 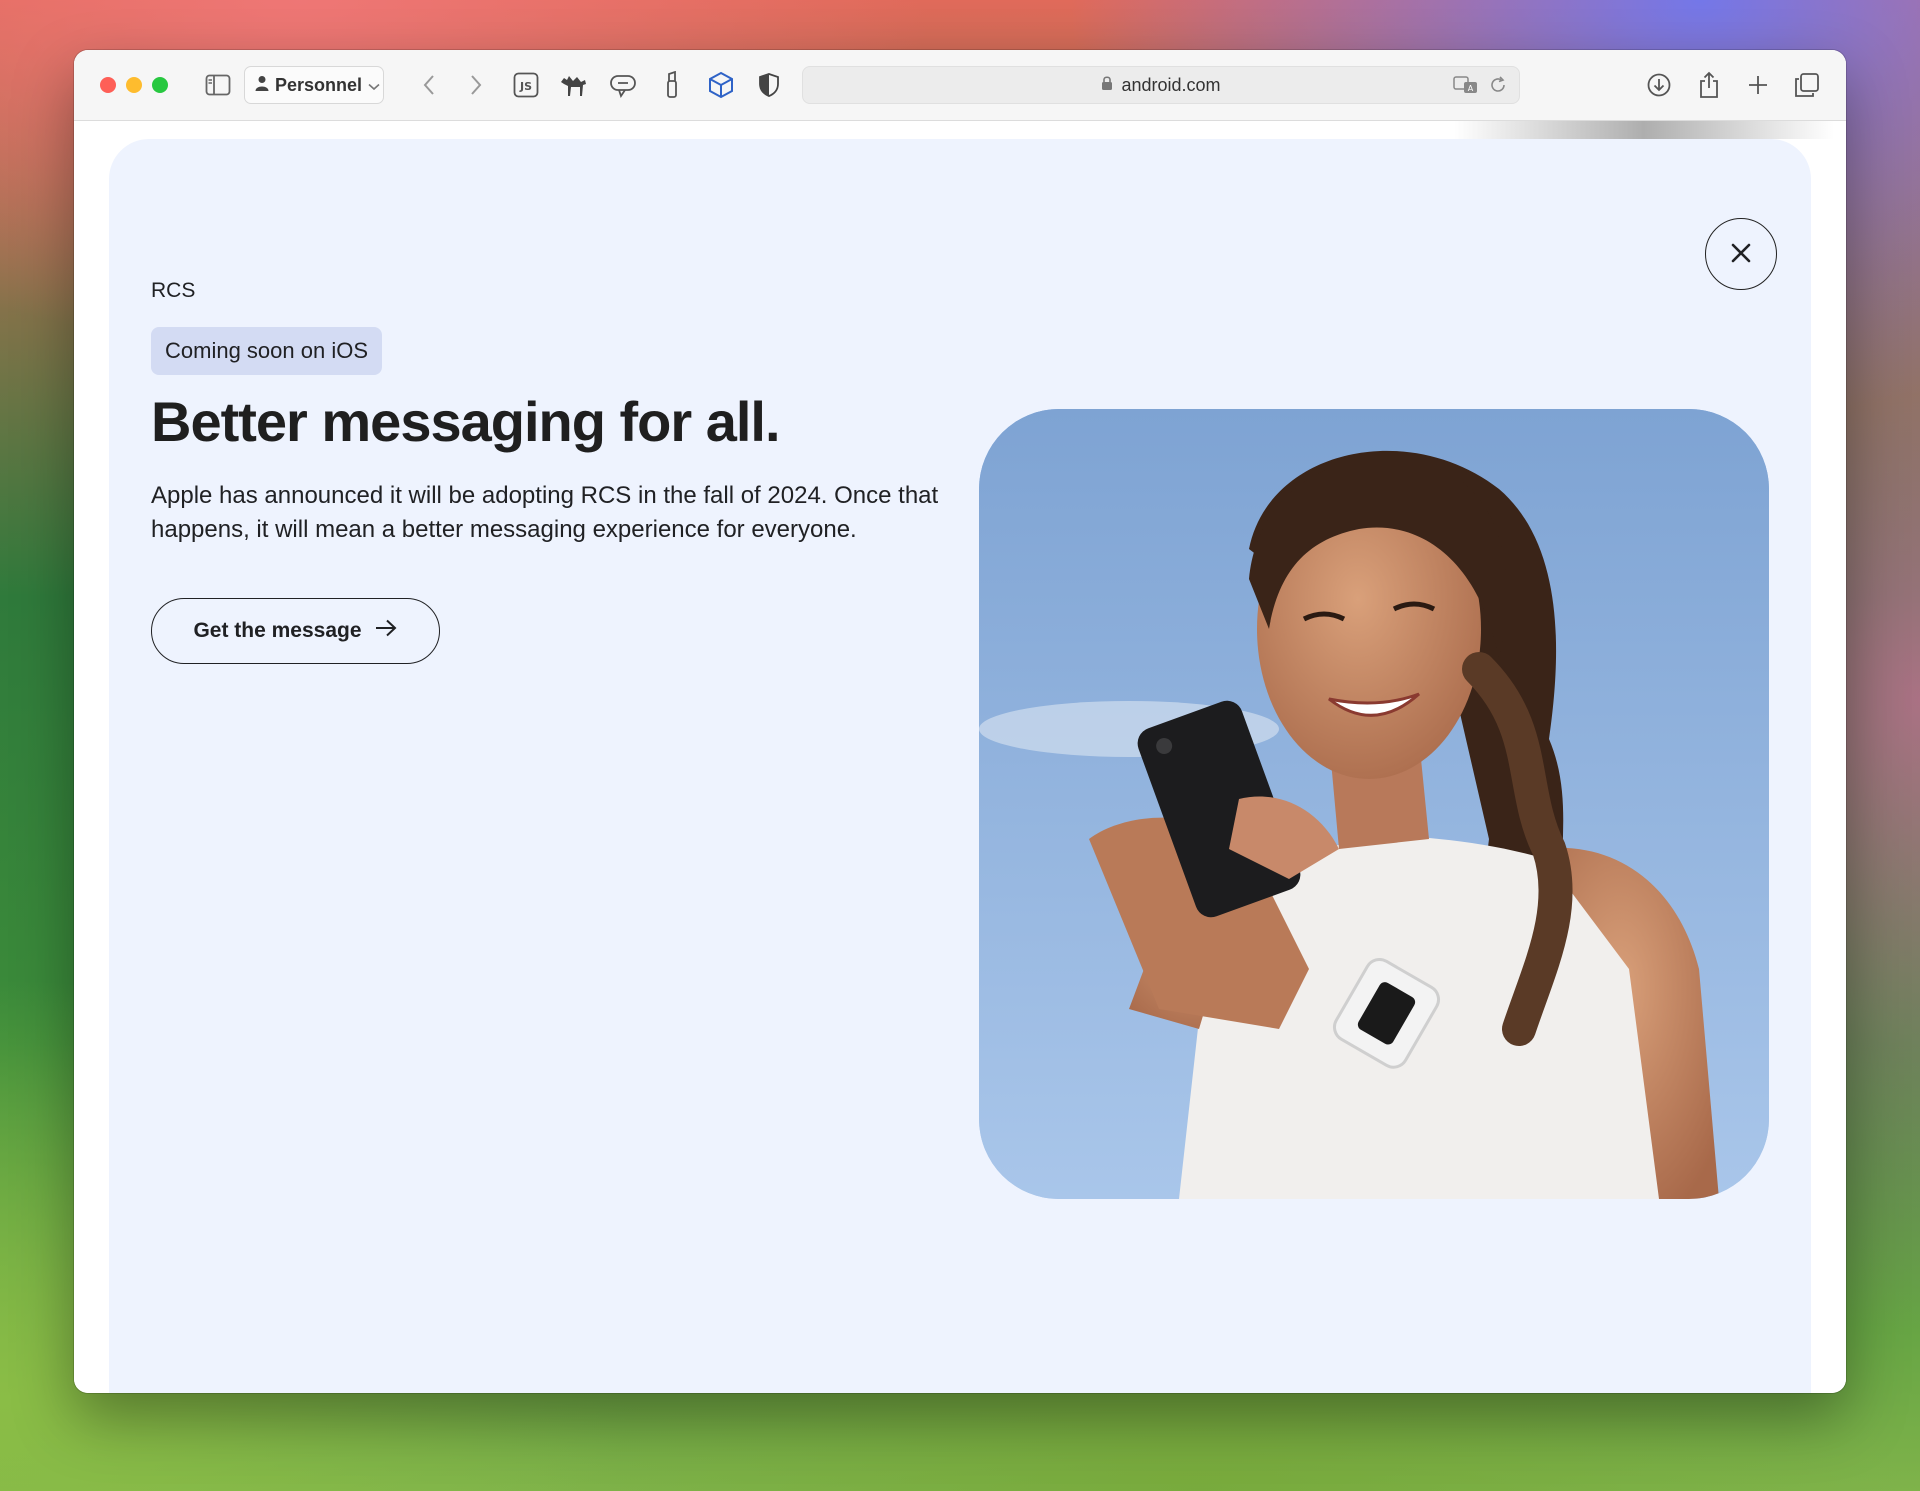 I want to click on chevron-down-icon, so click(x=374, y=85).